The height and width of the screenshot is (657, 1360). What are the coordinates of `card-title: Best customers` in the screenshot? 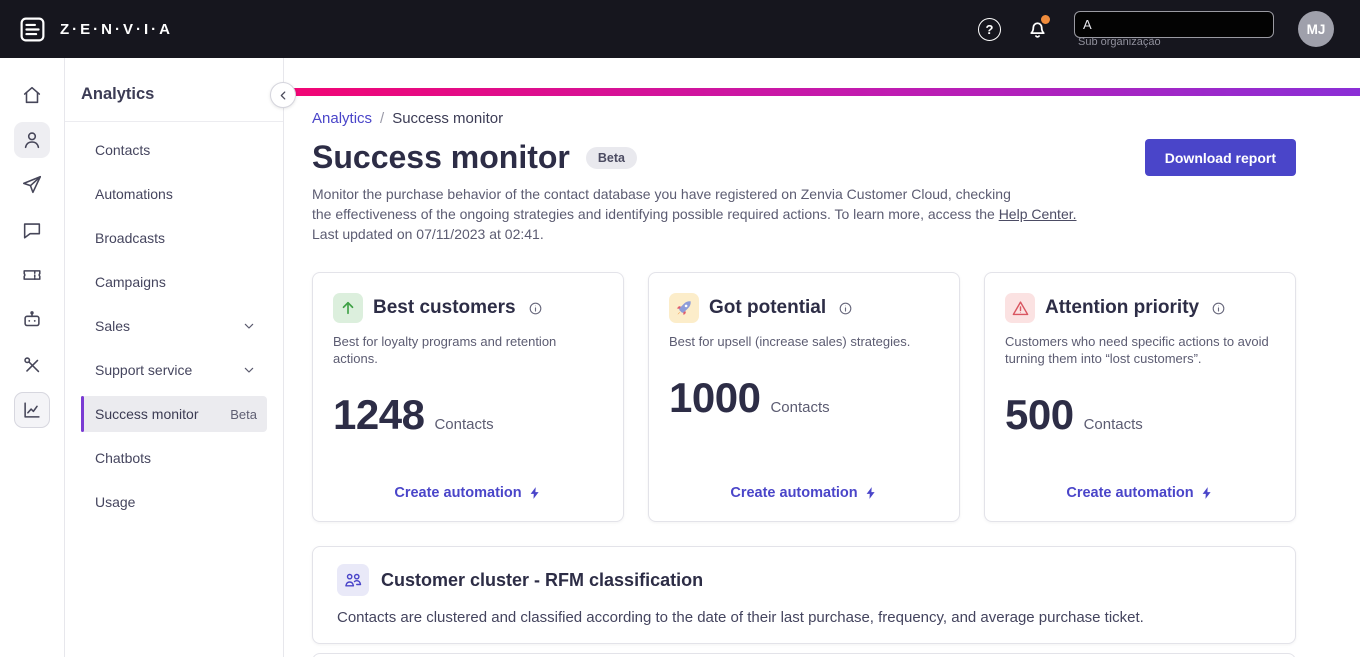 It's located at (444, 307).